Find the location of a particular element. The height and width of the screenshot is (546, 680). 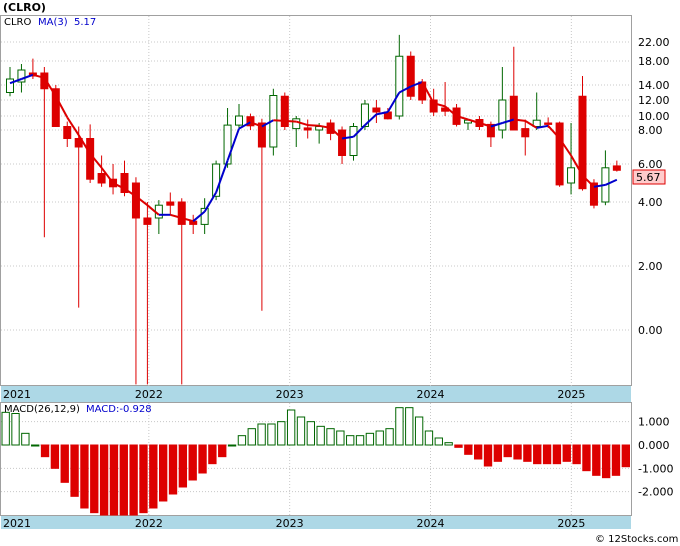

macd-legend-label: MACD(26,12,9) is located at coordinates (42, 409).